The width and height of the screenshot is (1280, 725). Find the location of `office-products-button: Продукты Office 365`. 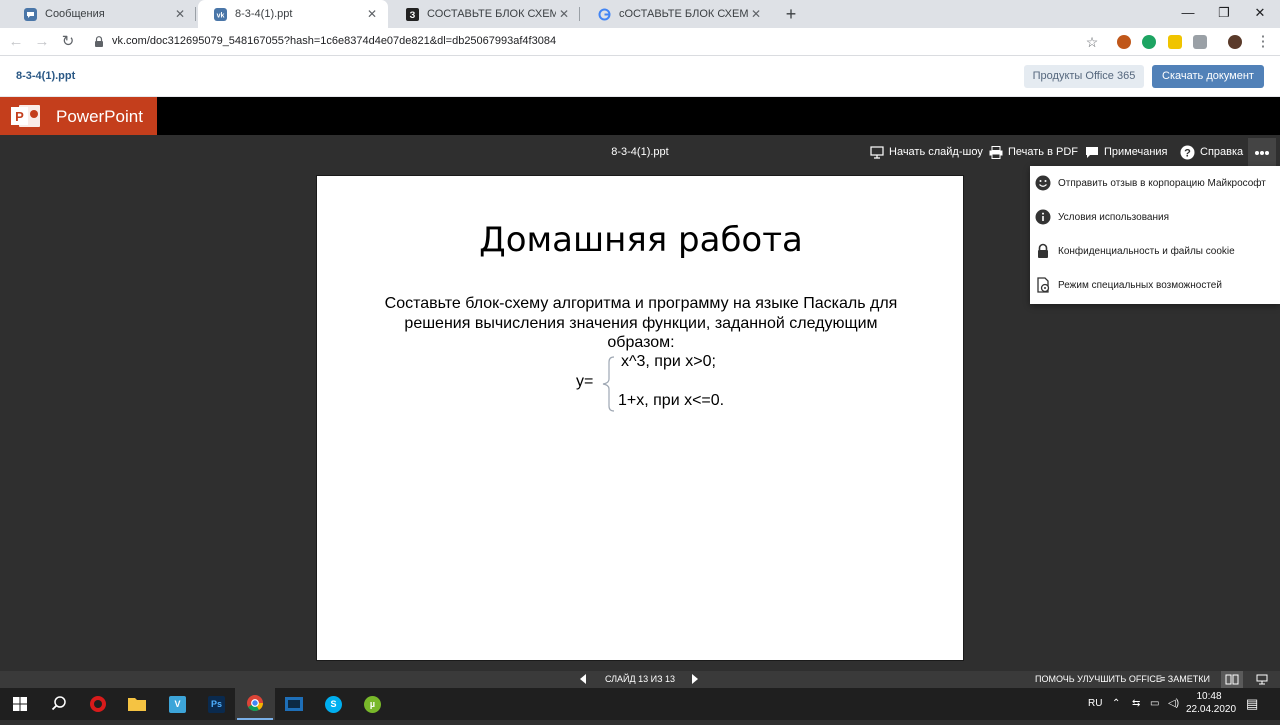

office-products-button: Продукты Office 365 is located at coordinates (1084, 76).